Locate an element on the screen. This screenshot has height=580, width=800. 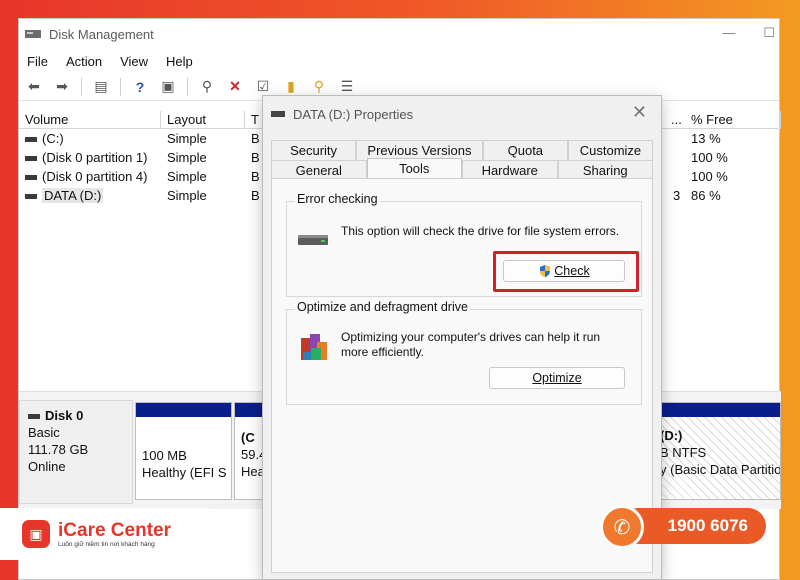
dialog-title-bar: DATA (D:) Properties is located at coordinates (462, 114).